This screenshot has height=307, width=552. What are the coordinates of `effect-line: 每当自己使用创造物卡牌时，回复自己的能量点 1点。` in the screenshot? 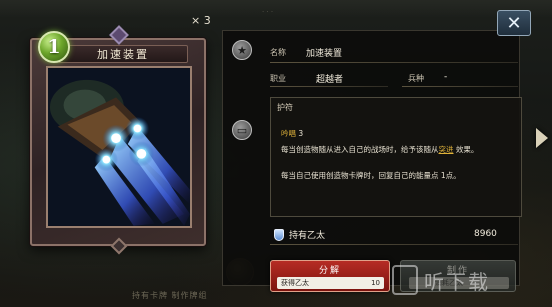 It's located at (371, 175).